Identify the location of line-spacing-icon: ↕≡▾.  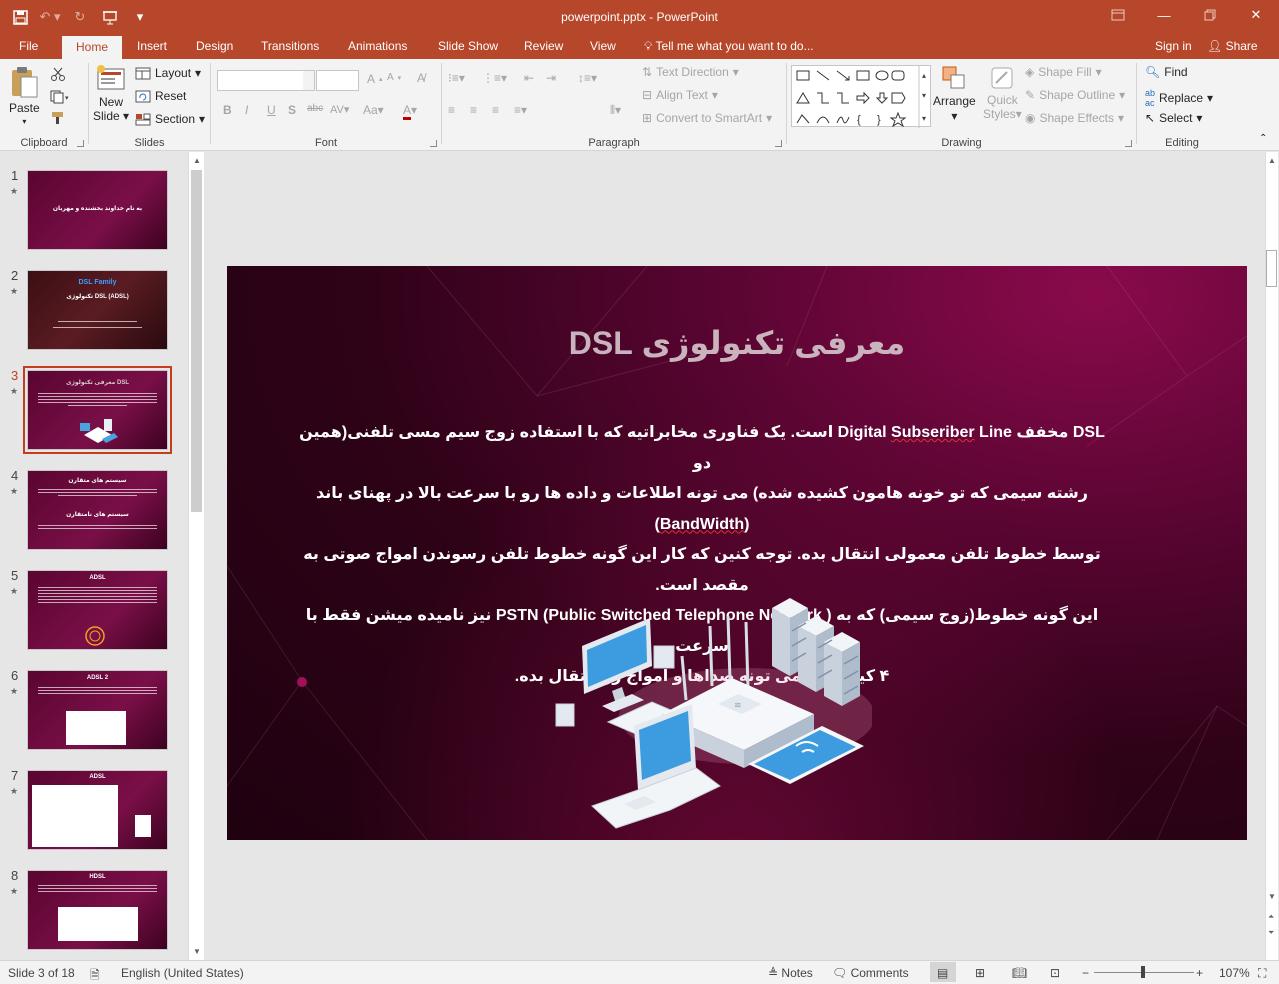
(587, 78).